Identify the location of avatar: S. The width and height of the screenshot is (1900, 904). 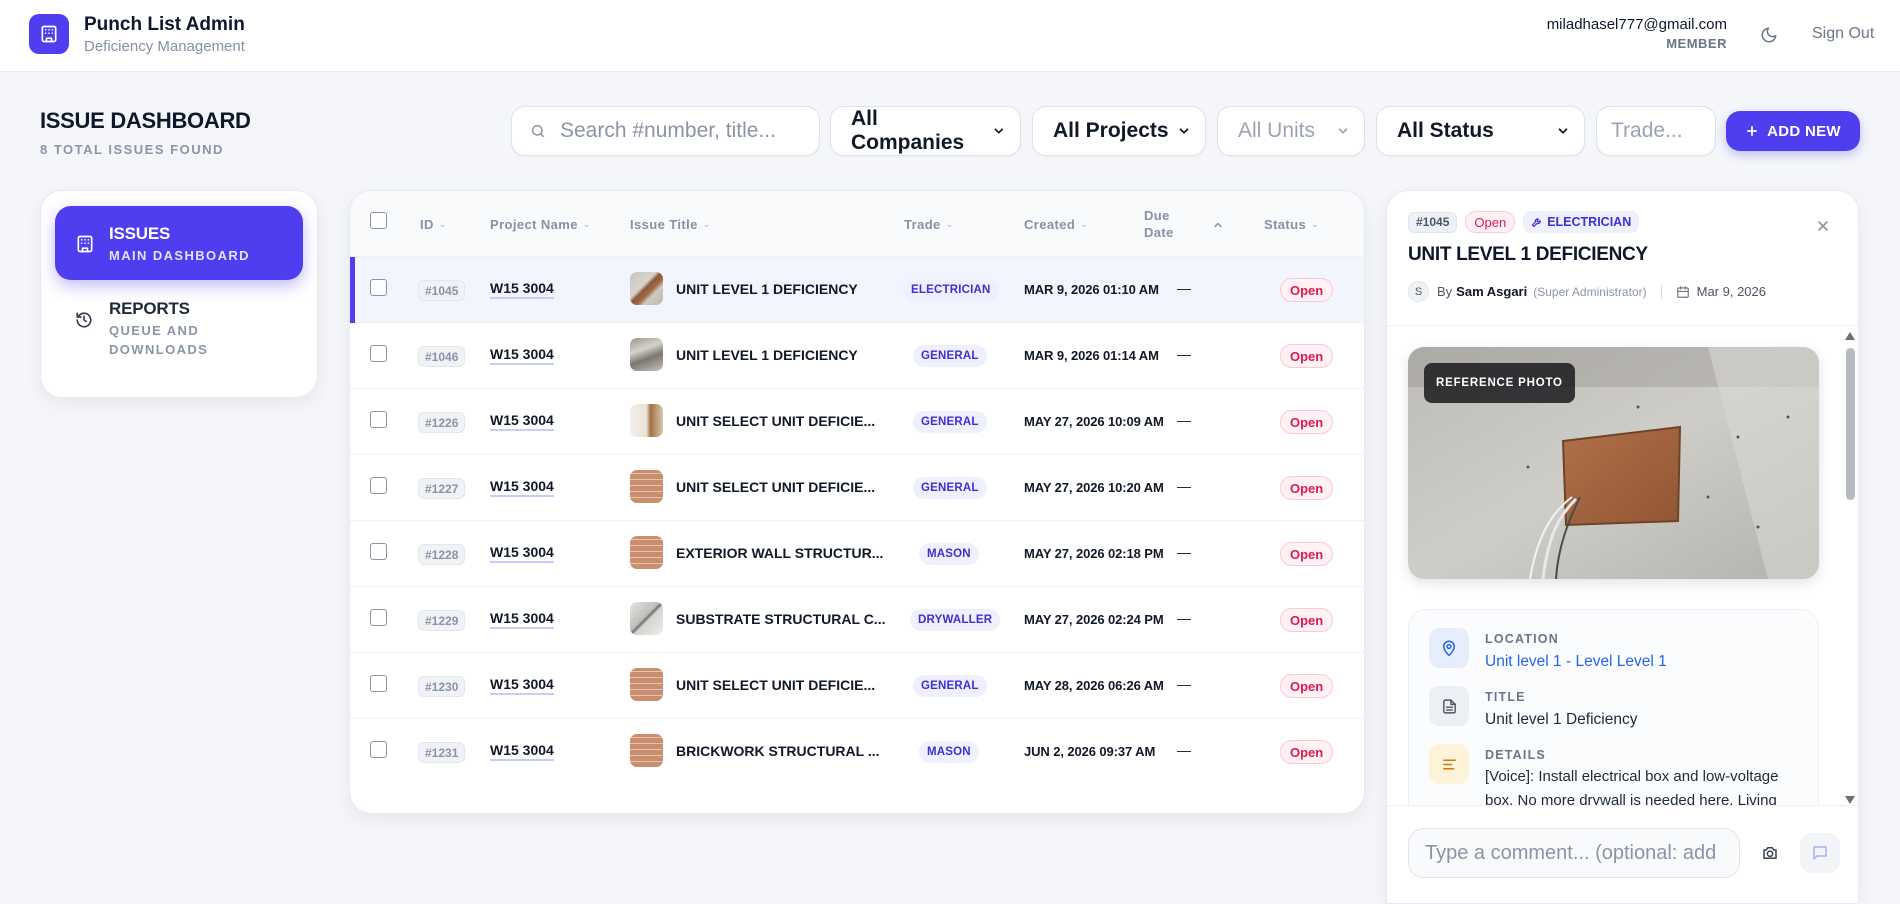
(1418, 291).